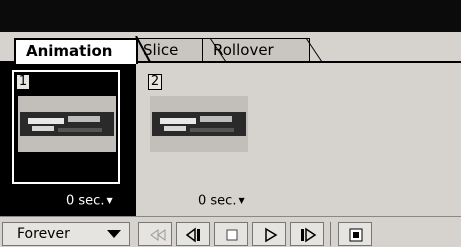 This screenshot has width=461, height=247. What do you see at coordinates (155, 82) in the screenshot?
I see `frame-number: 2` at bounding box center [155, 82].